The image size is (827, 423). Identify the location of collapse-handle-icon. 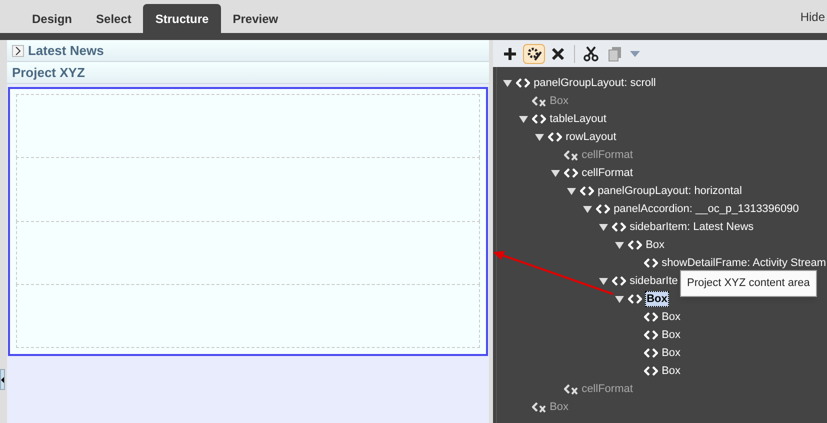
(2, 379).